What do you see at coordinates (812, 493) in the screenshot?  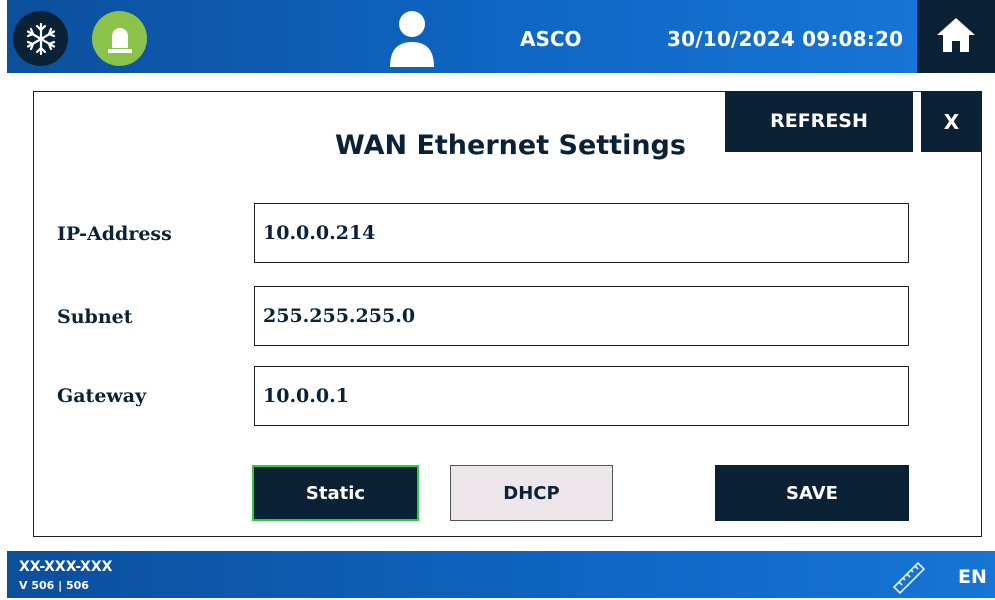 I see `save-button: SAVE` at bounding box center [812, 493].